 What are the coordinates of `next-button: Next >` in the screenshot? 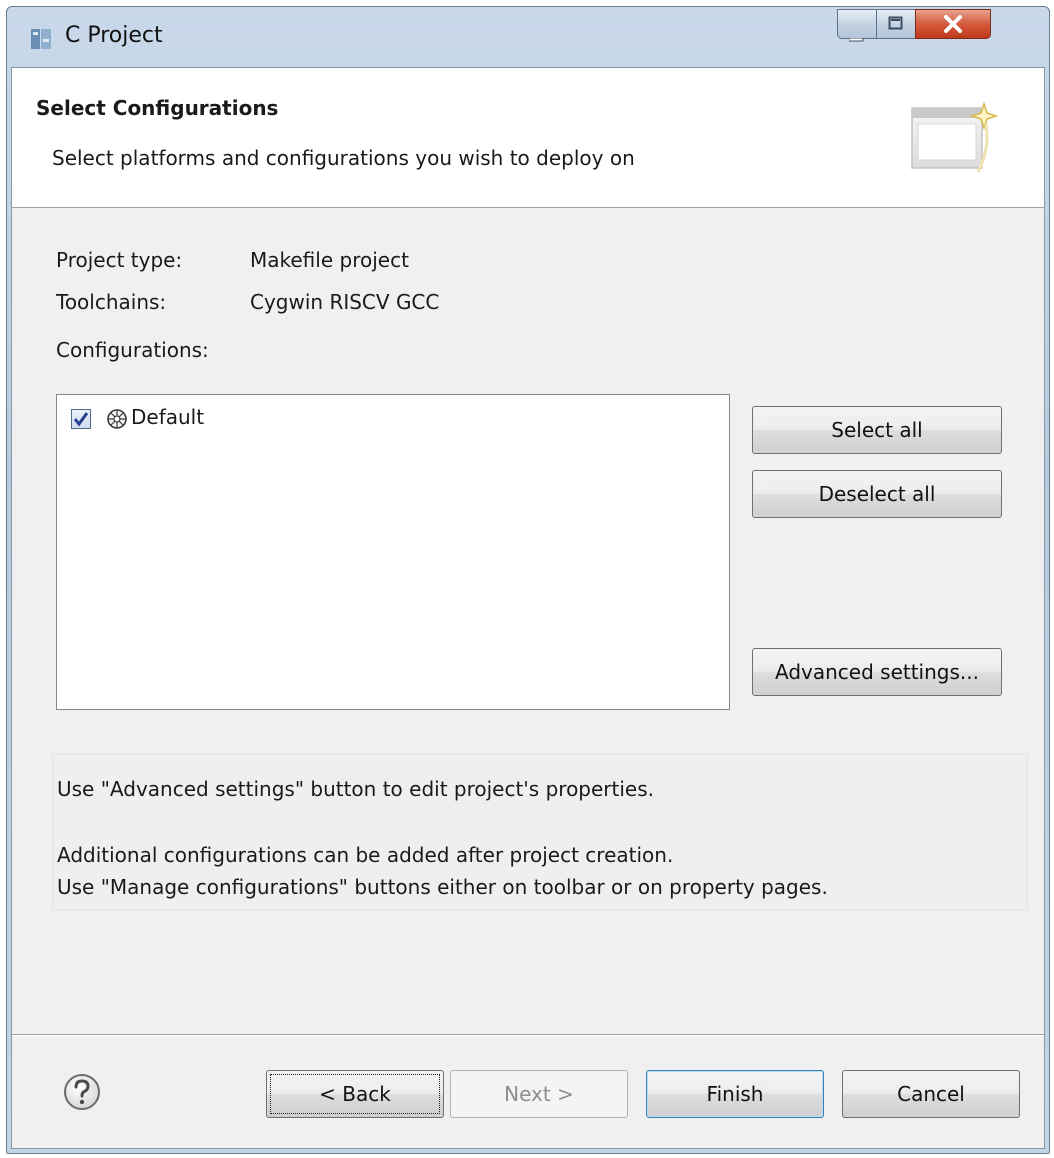 It's located at (539, 1094).